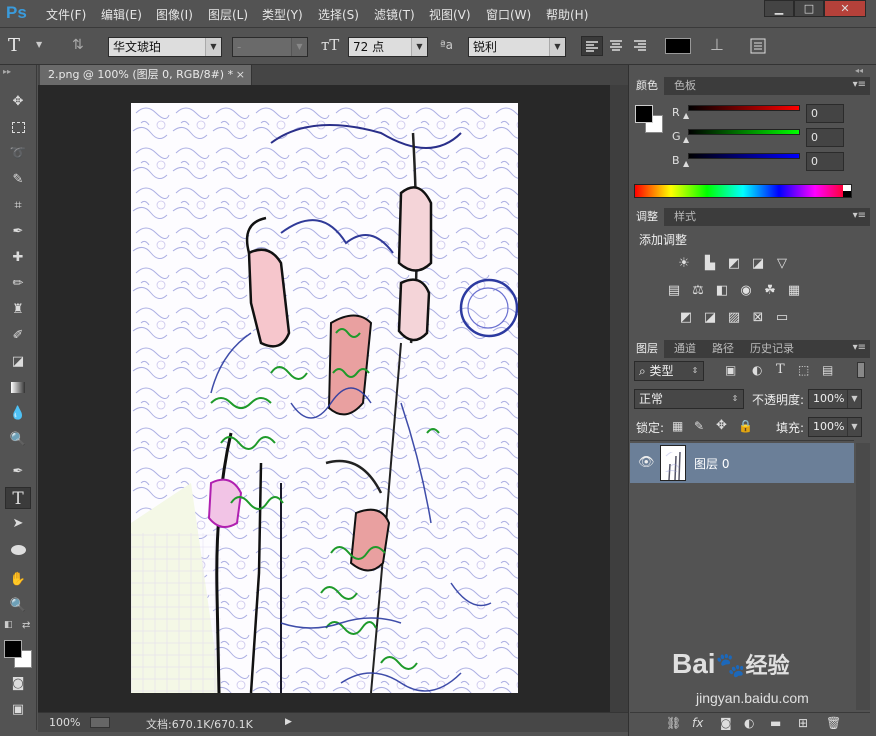 This screenshot has width=876, height=736. I want to click on layer-mask-icon: ◙, so click(726, 723).